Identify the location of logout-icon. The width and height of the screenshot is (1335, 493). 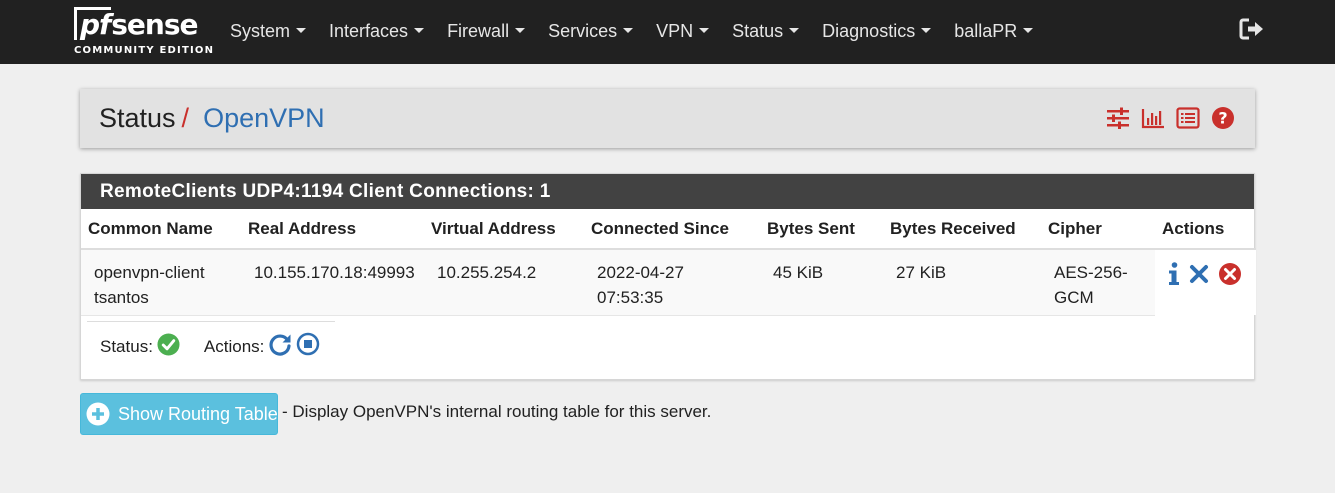
(1252, 29).